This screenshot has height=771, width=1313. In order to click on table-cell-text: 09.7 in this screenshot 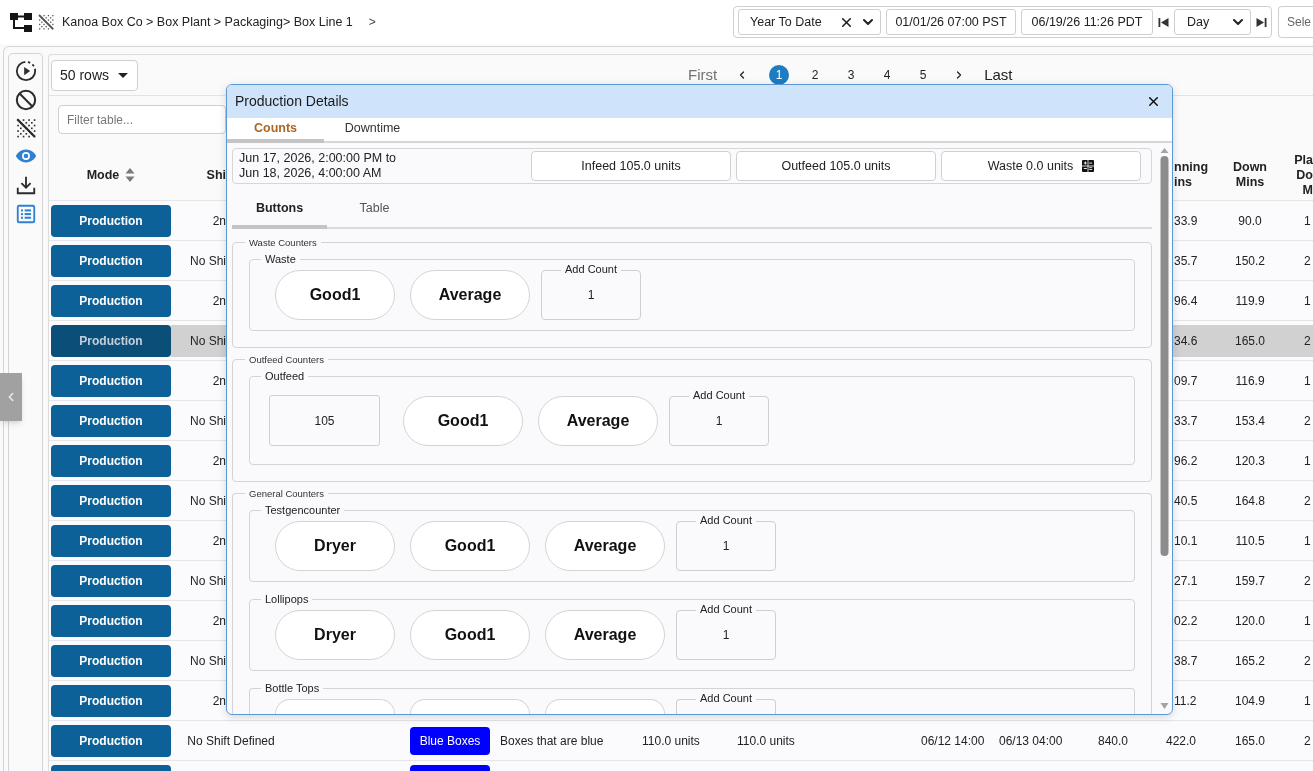, I will do `click(1186, 381)`.